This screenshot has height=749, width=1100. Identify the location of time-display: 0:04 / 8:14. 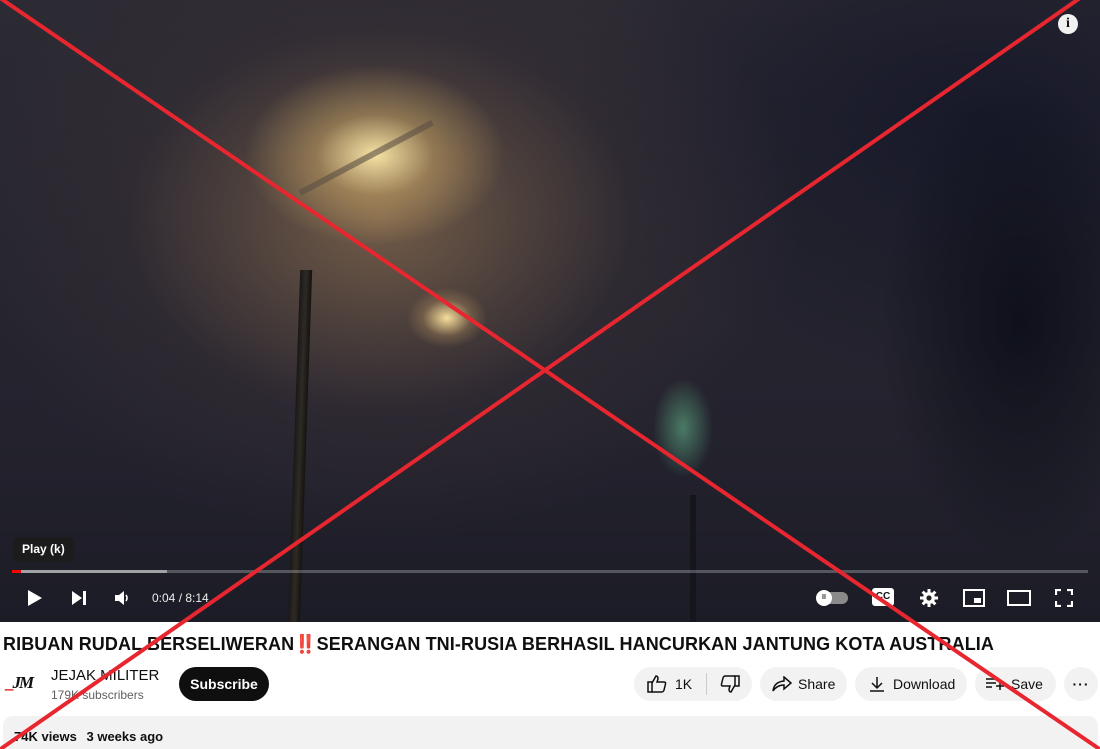
(180, 598).